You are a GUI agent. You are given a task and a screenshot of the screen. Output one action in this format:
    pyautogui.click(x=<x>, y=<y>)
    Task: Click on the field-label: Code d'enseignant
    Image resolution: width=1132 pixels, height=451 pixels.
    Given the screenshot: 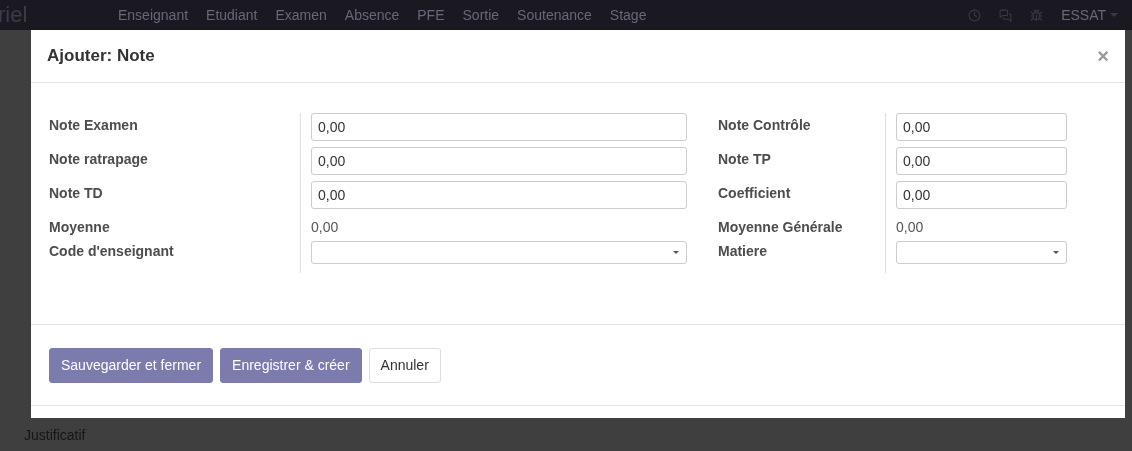 What is the action you would take?
    pyautogui.click(x=111, y=250)
    